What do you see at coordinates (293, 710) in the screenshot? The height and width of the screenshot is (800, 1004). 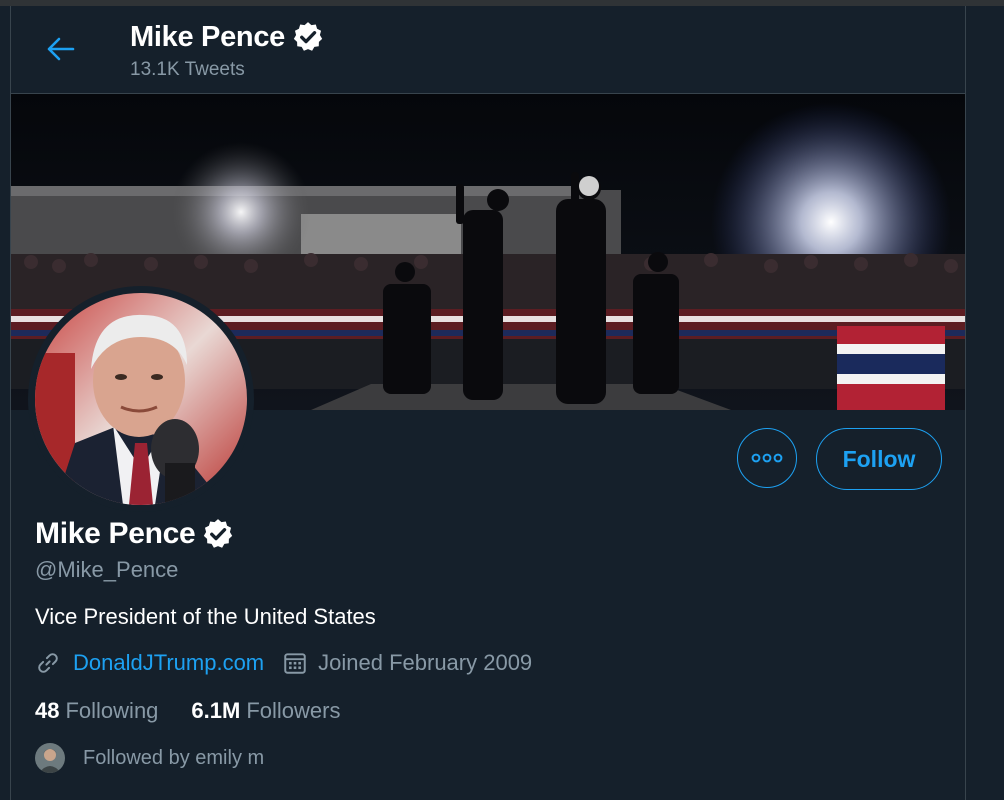 I see `followers-label: Followers` at bounding box center [293, 710].